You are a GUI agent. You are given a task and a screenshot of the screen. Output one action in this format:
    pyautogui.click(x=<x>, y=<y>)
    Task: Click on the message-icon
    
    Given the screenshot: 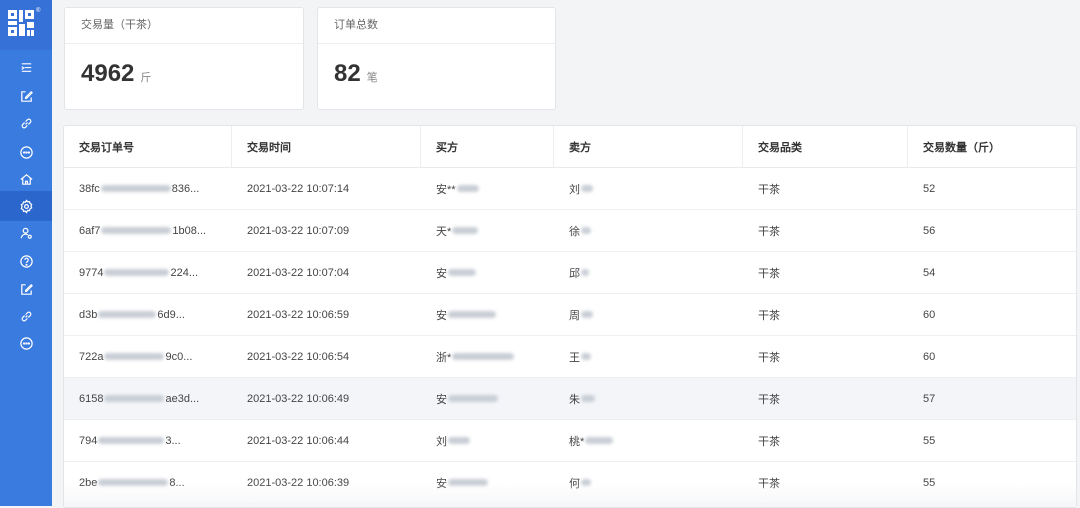 What is the action you would take?
    pyautogui.click(x=26, y=343)
    